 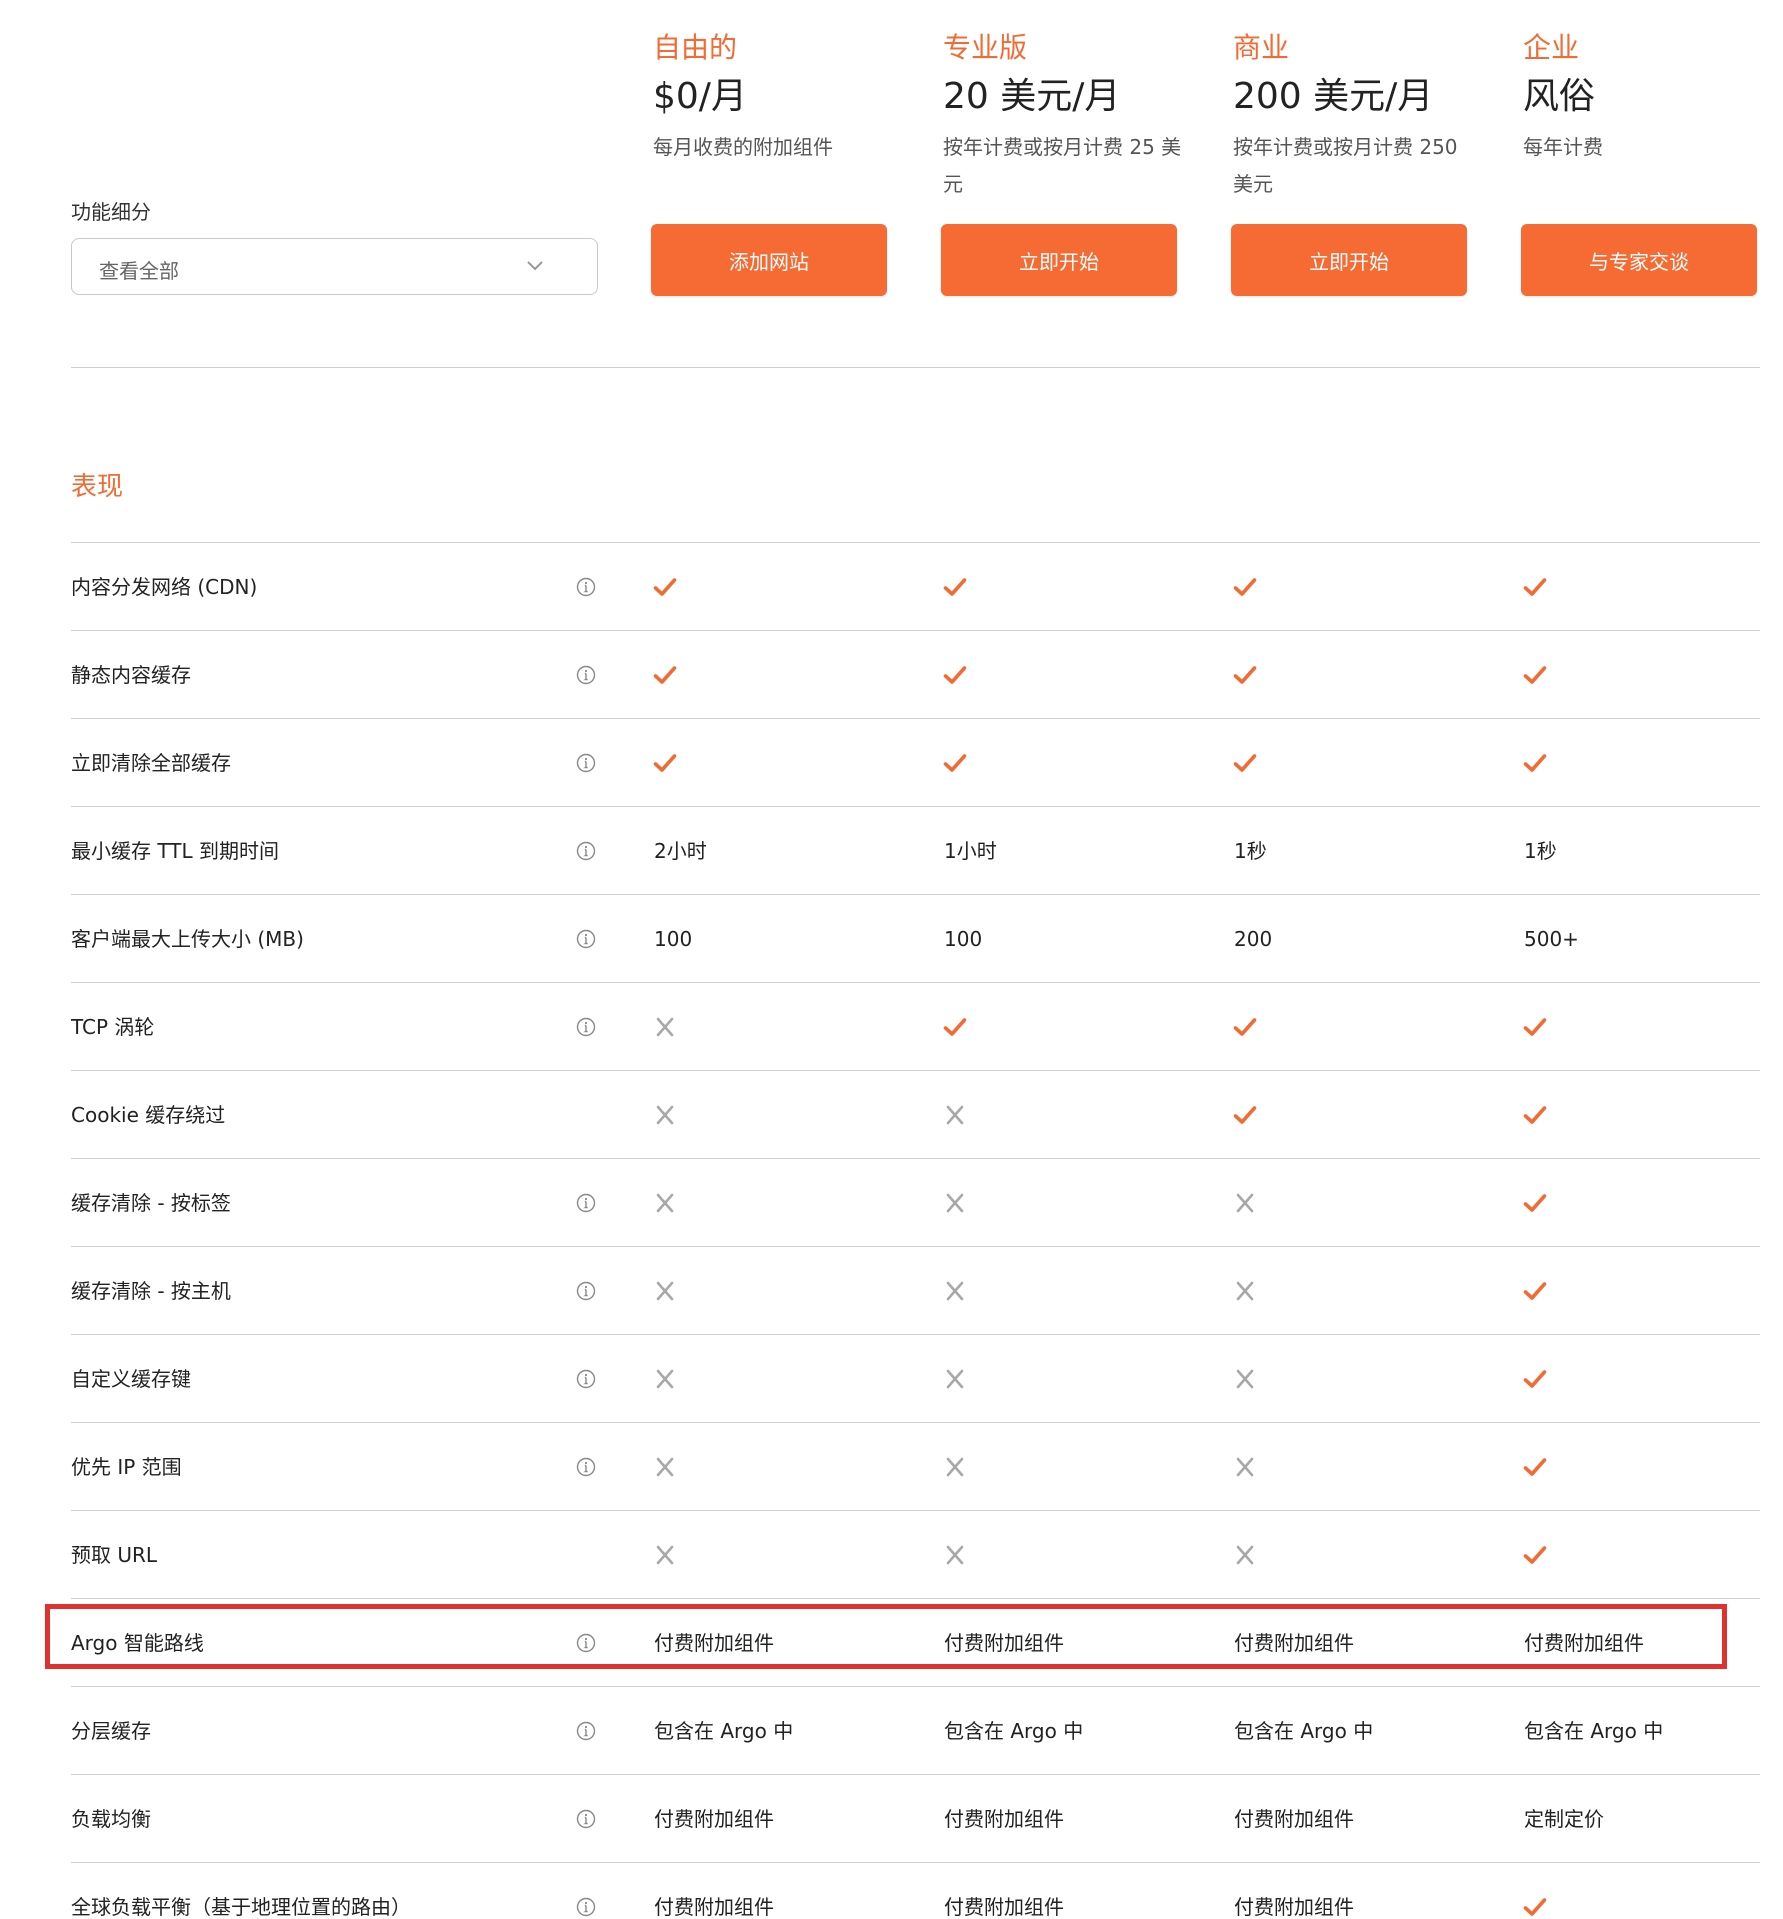 What do you see at coordinates (915, 1202) in the screenshot?
I see `feature-row: 缓存清除 - 按标签` at bounding box center [915, 1202].